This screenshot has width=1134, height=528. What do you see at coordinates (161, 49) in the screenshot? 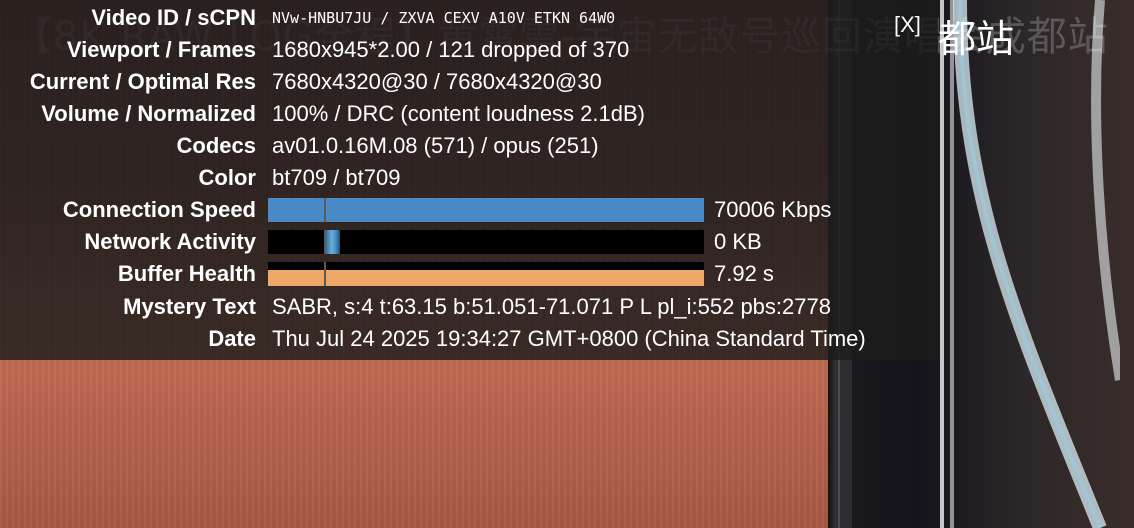
I see `stat-label: Viewport / Frames` at bounding box center [161, 49].